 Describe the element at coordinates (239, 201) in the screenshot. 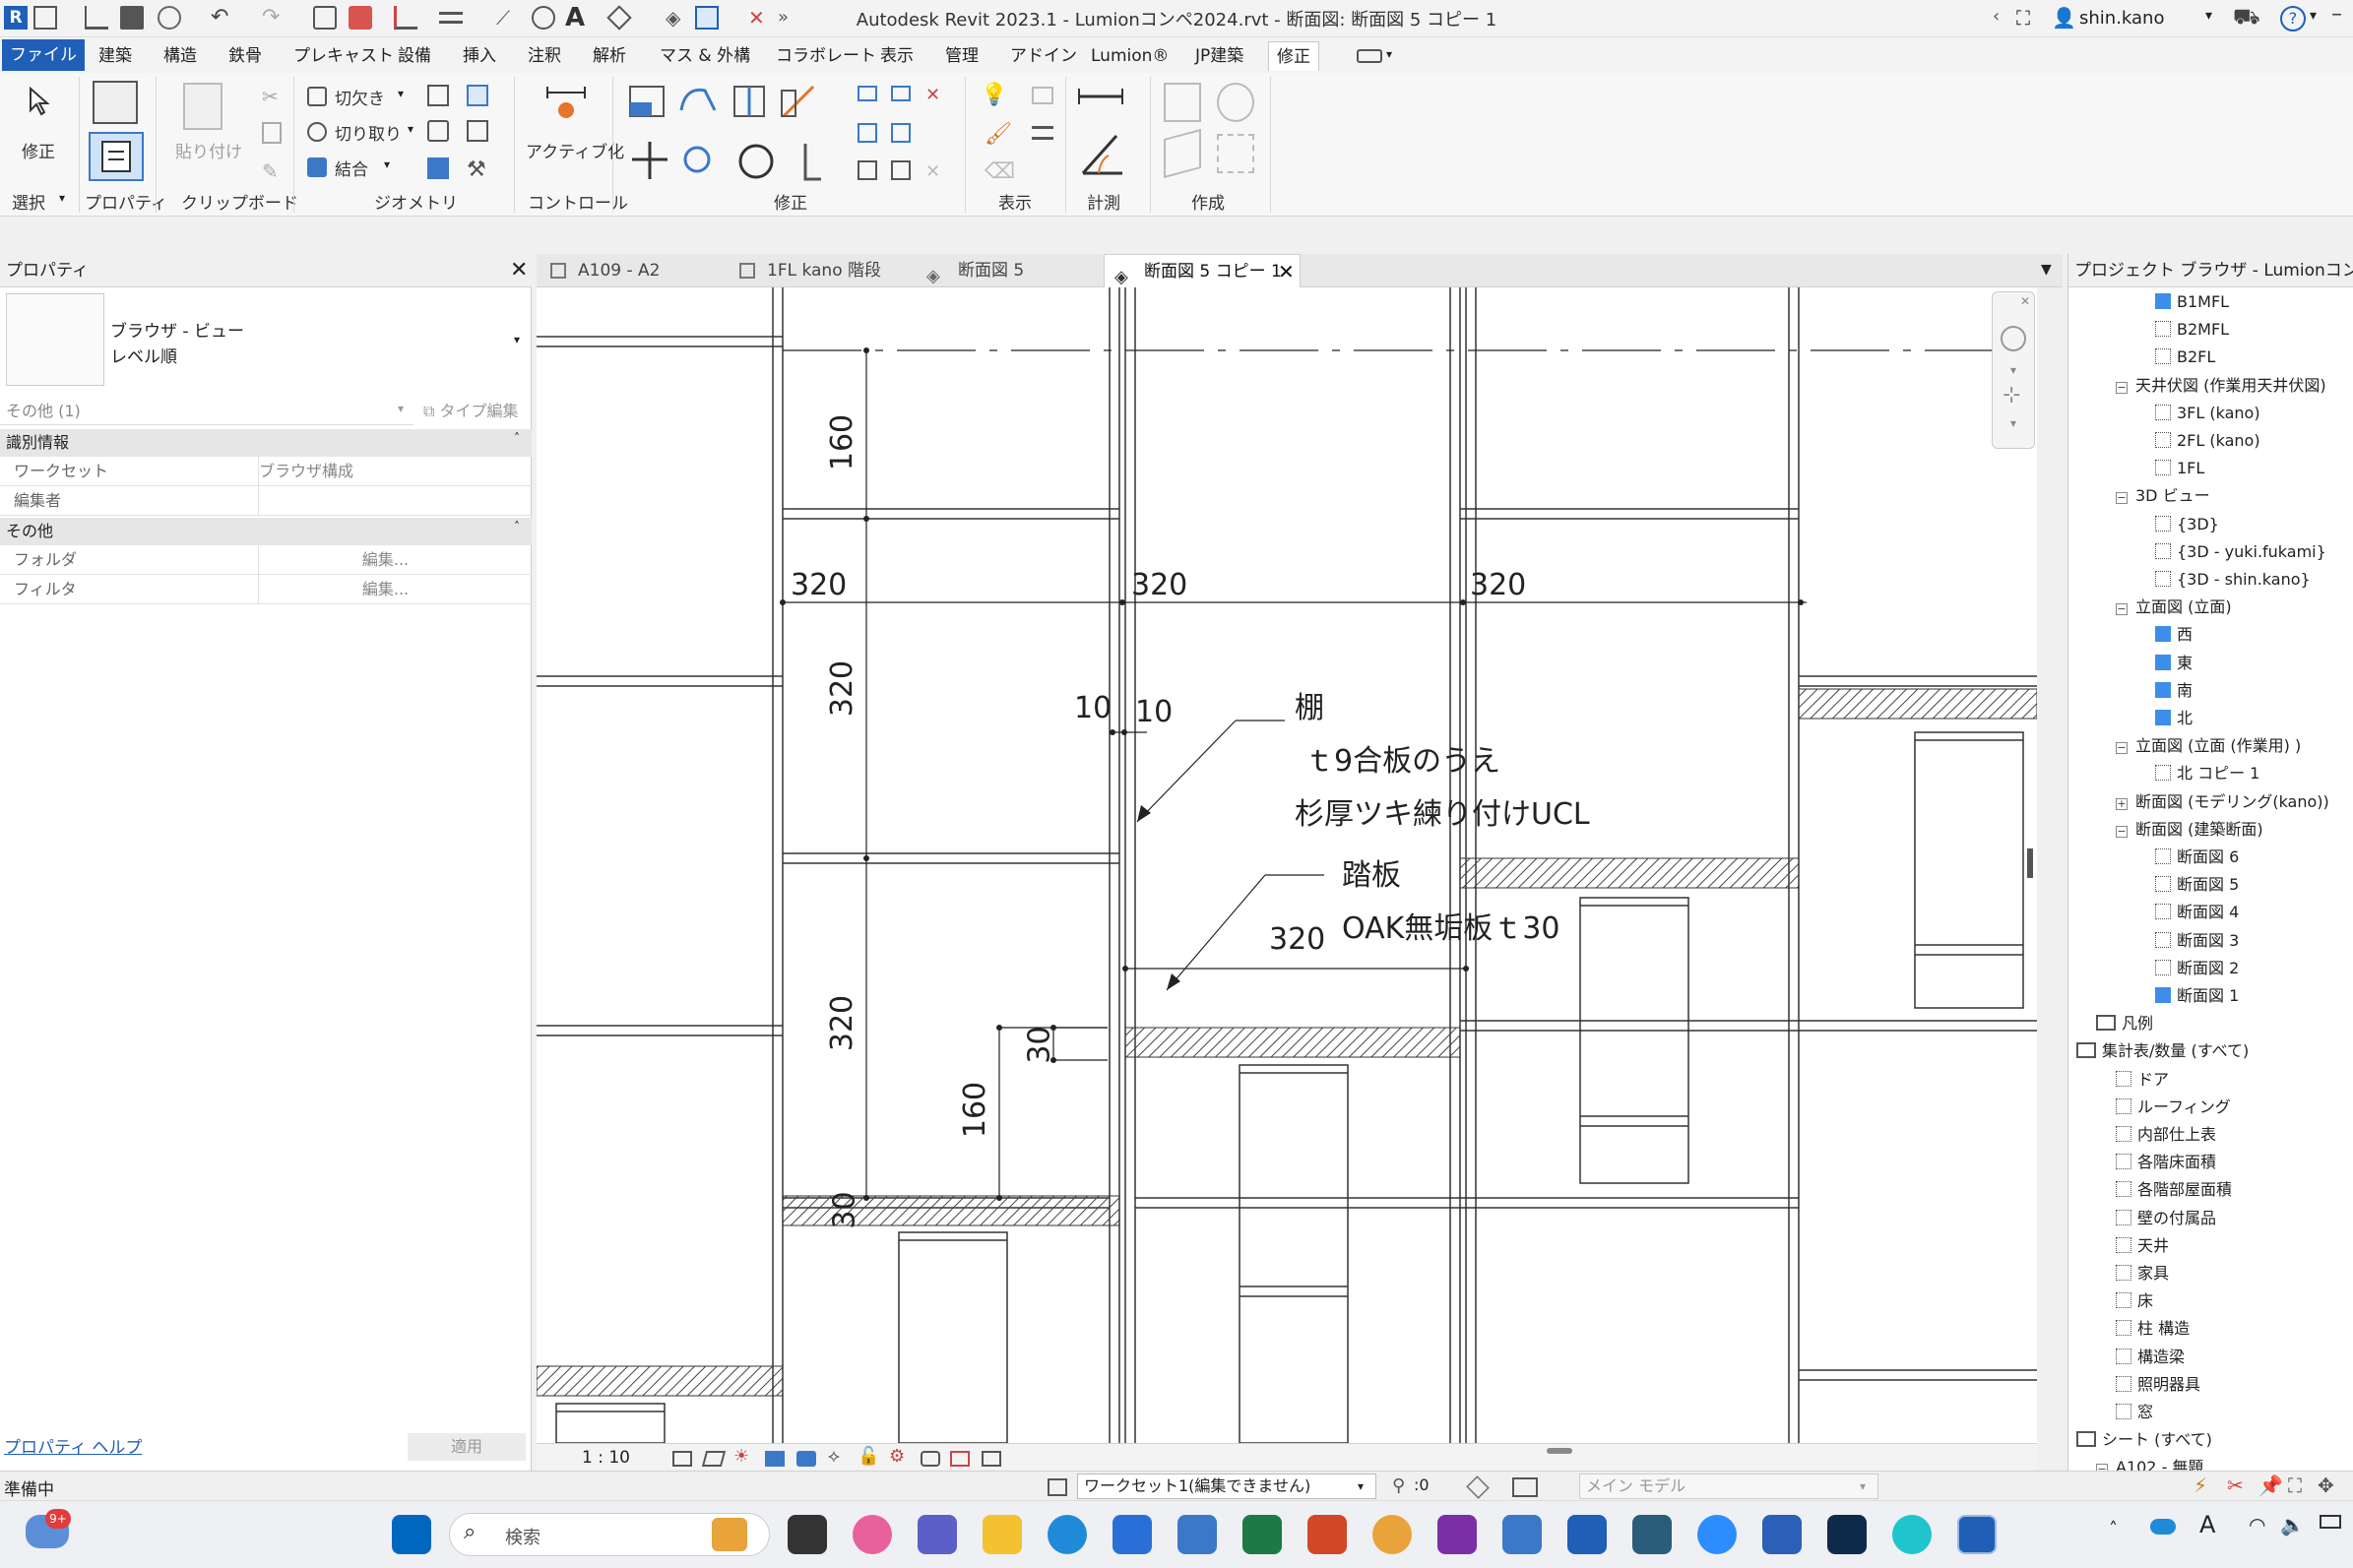

I see `group-clipboard: クリップボード` at that location.